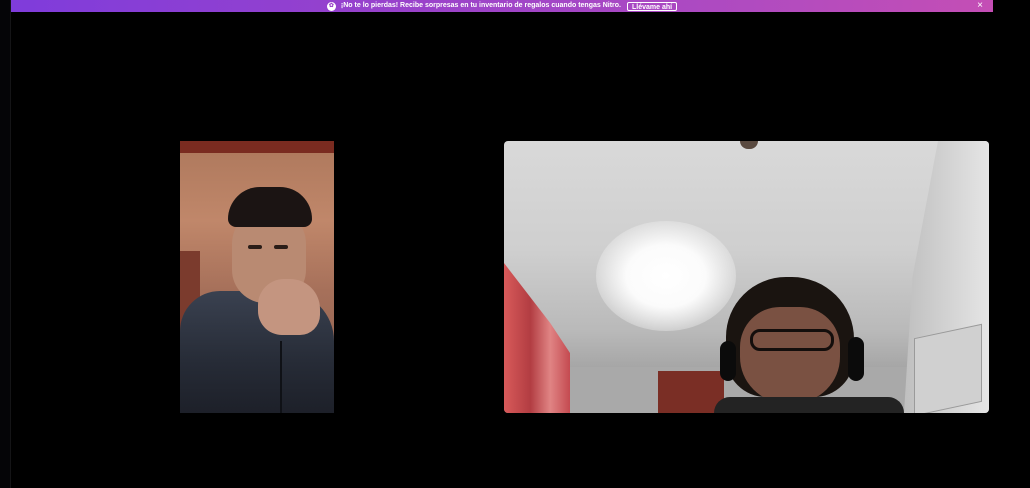 The height and width of the screenshot is (488, 1030). I want to click on camera-feed-person-shirt, so click(809, 405).